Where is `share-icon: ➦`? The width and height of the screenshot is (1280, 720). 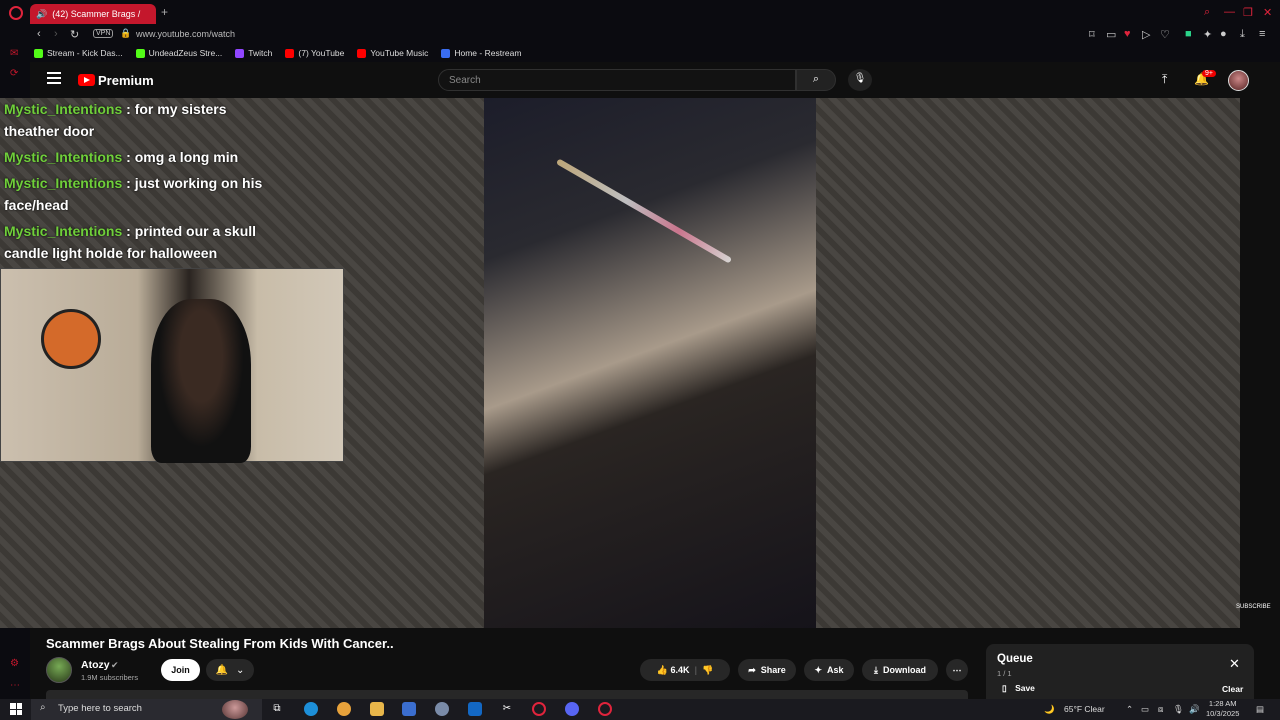
share-icon: ➦ is located at coordinates (752, 669).